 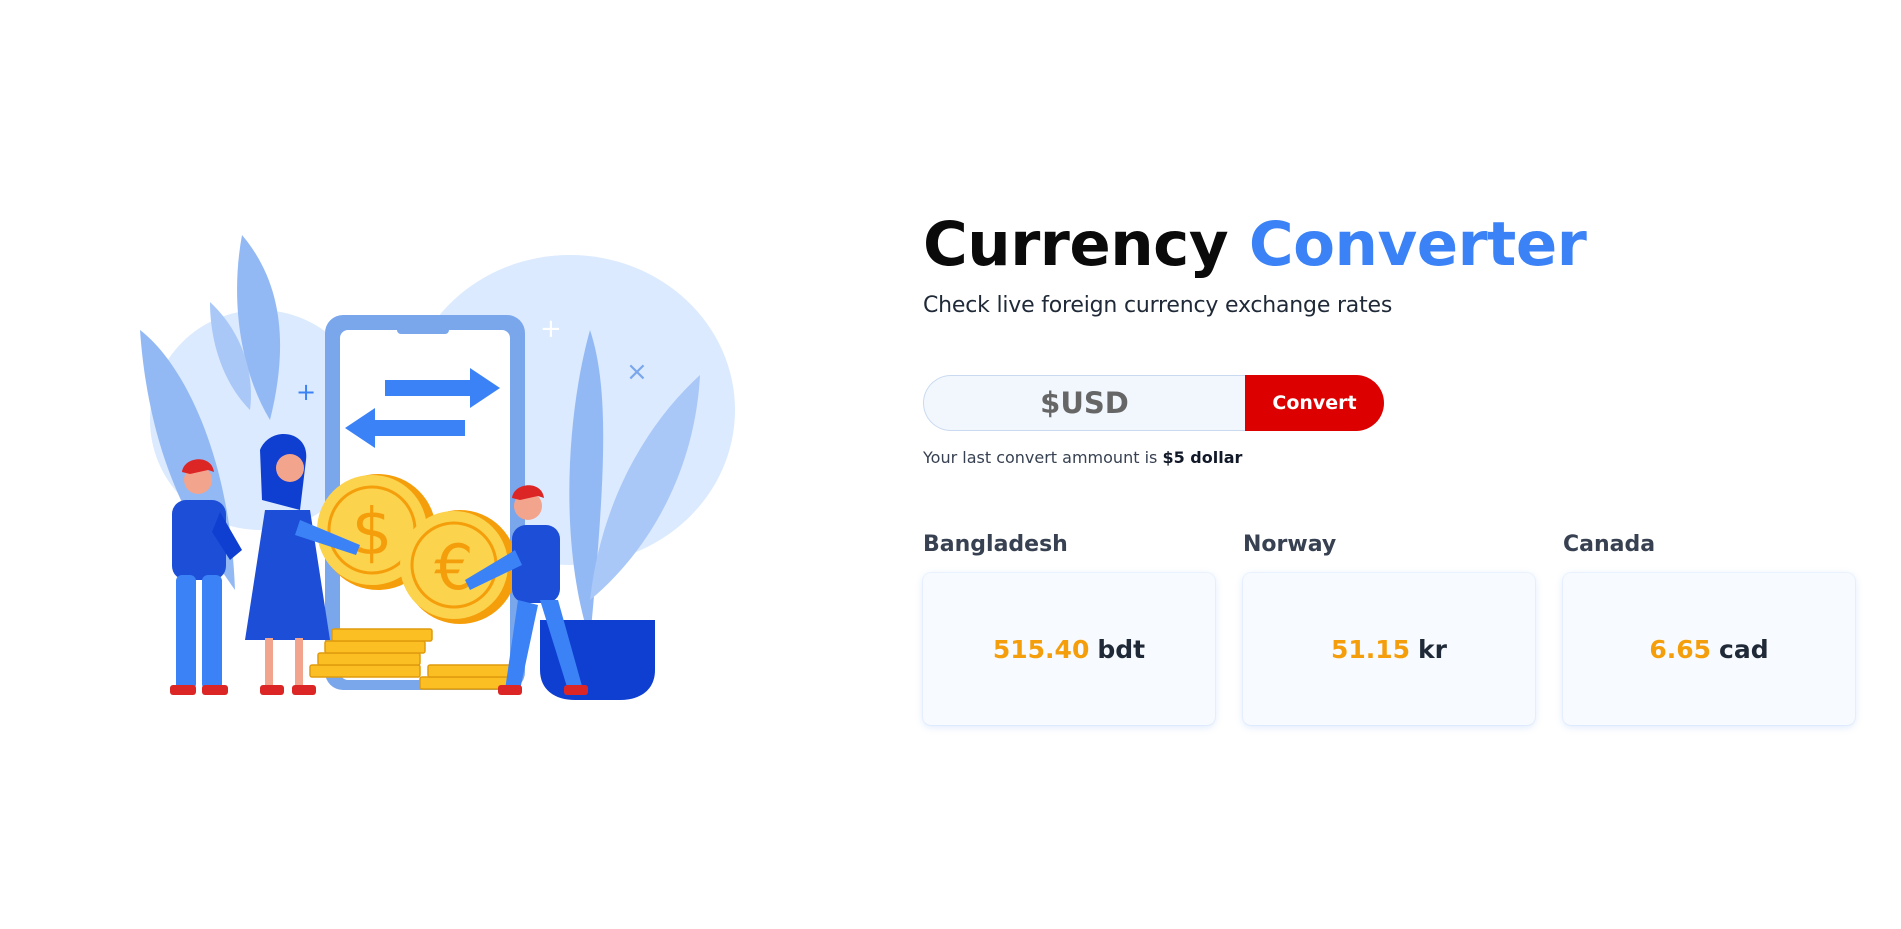 What do you see at coordinates (1290, 544) in the screenshot?
I see `rate-country: Norway` at bounding box center [1290, 544].